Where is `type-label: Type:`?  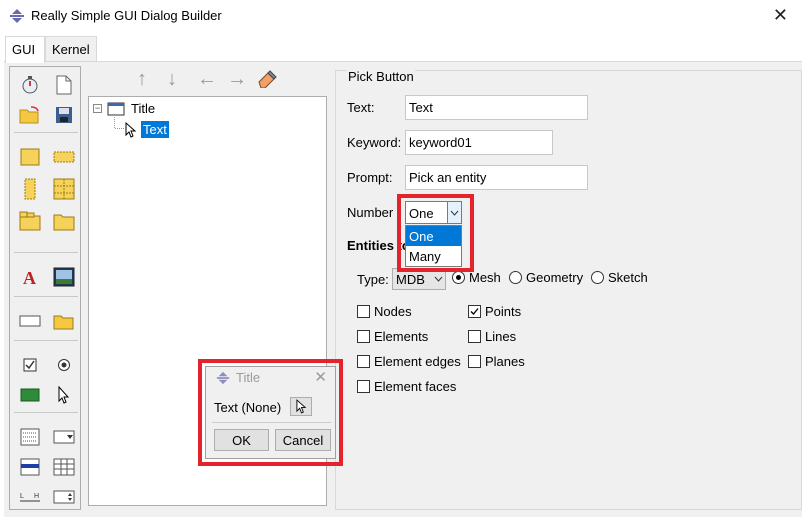
type-label: Type: is located at coordinates (373, 279).